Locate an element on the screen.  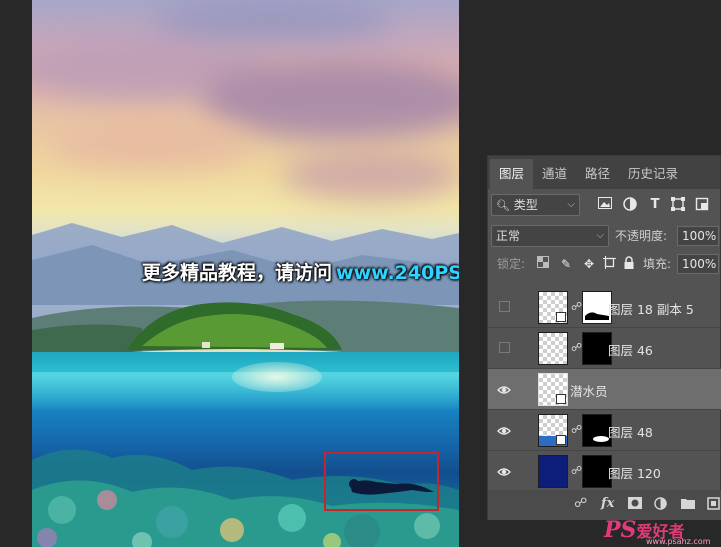
image-filter-icon is located at coordinates (605, 205).